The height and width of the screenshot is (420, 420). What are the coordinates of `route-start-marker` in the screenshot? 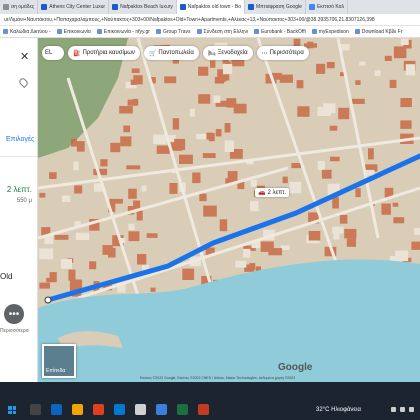 It's located at (48, 300).